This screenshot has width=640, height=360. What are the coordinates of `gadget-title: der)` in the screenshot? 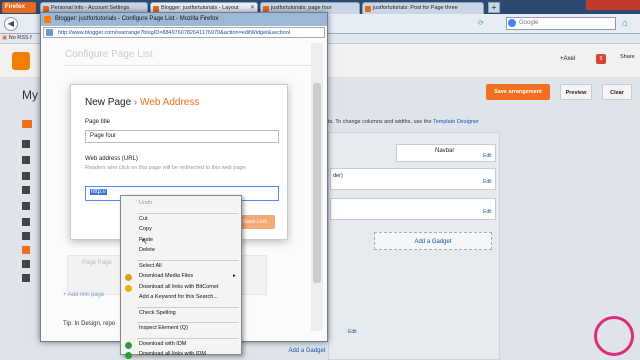 It's located at (338, 176).